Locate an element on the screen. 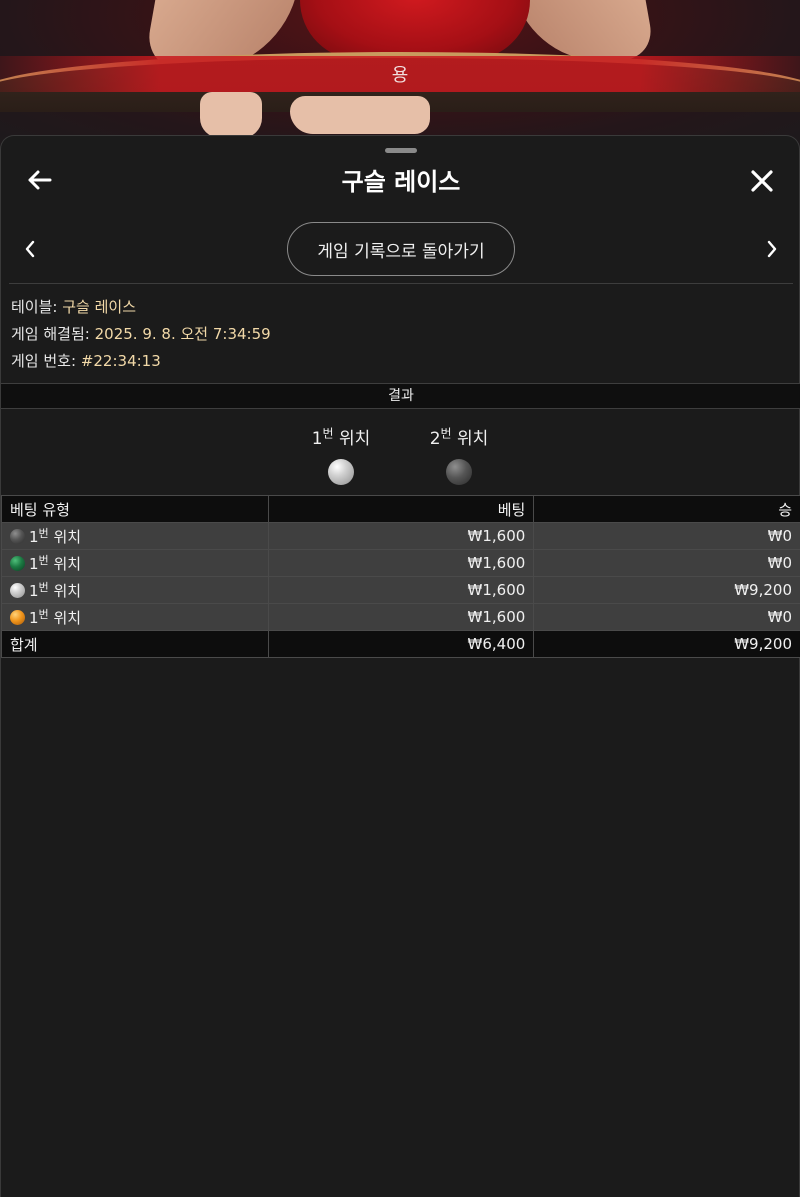  close-icon is located at coordinates (762, 181).